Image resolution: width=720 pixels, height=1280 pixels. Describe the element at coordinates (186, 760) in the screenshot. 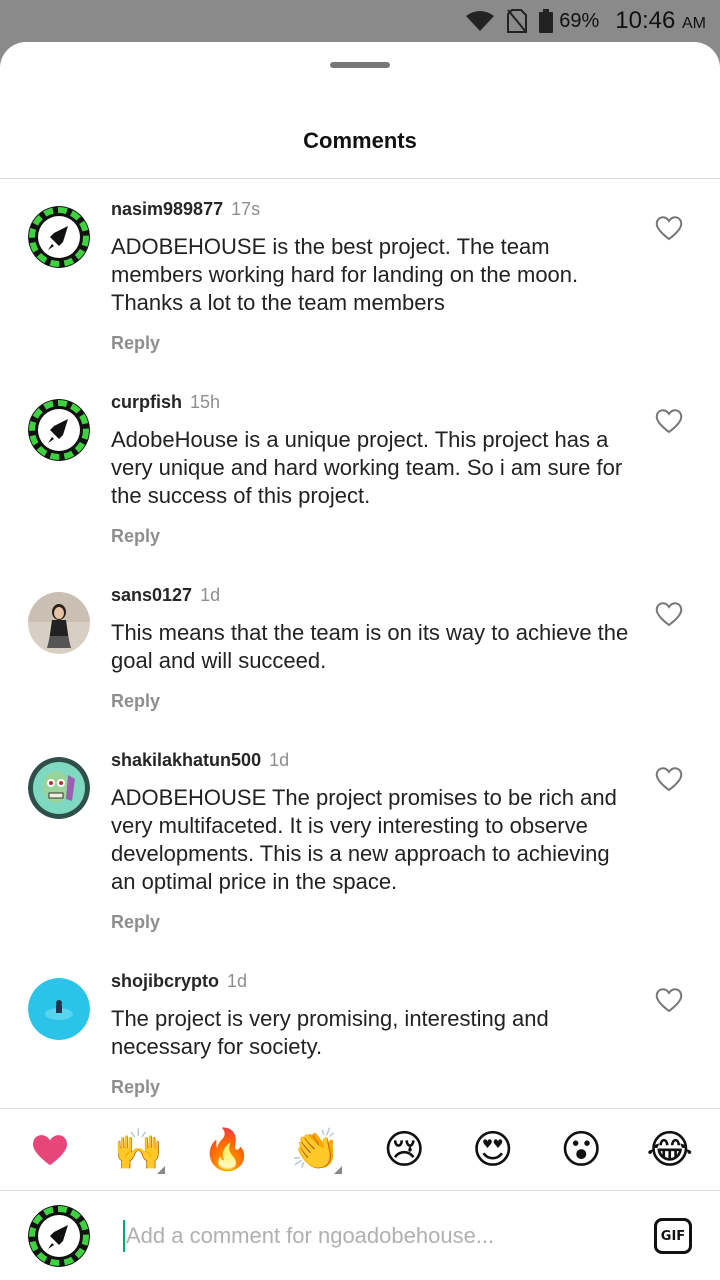

I see `comment-username: shakilakhatun500` at that location.